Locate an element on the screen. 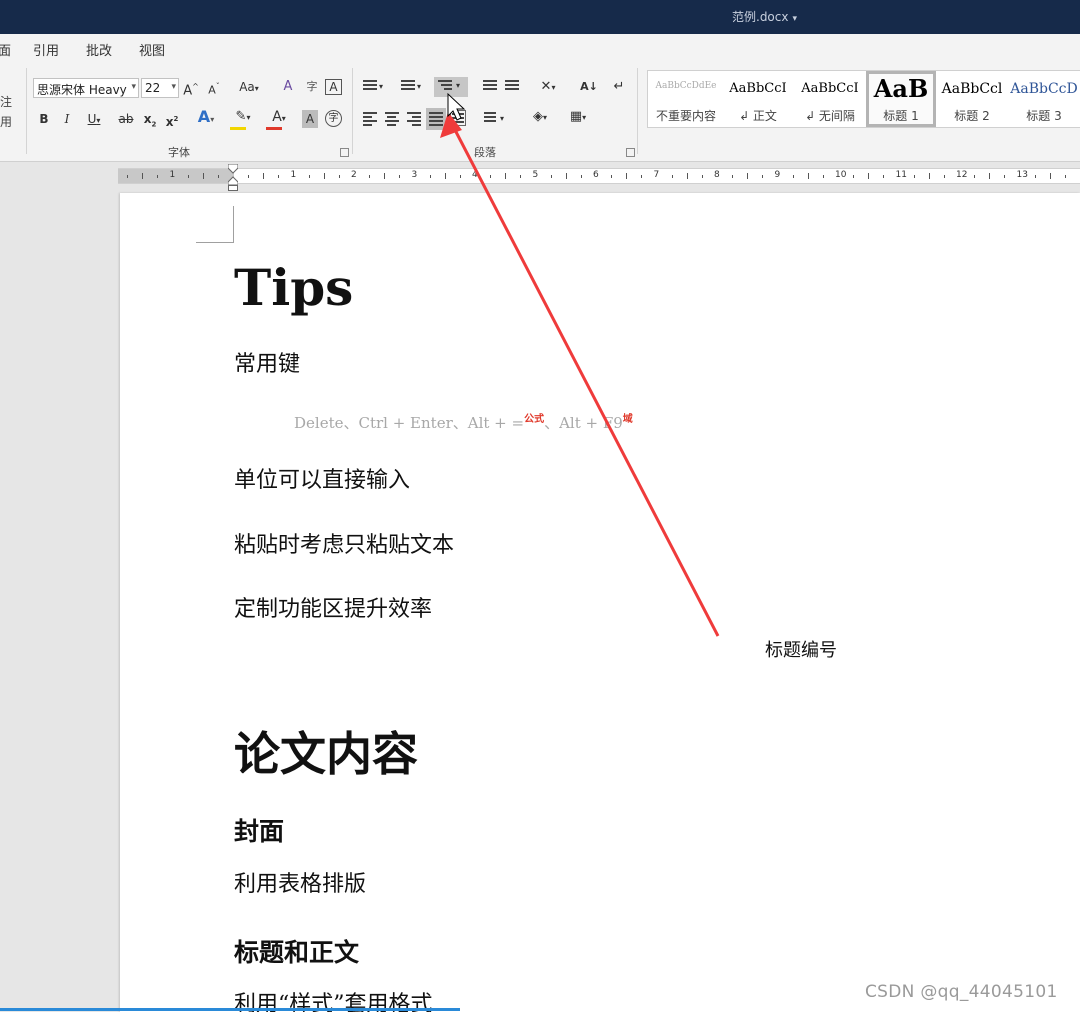 This screenshot has width=1080, height=1012. watermark: CSDN @qq_44045101 is located at coordinates (961, 992).